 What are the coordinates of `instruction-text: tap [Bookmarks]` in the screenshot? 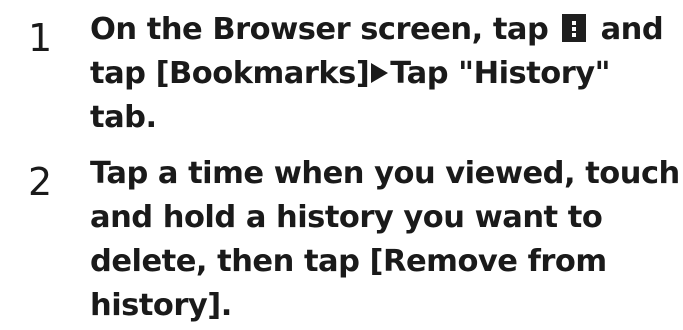 It's located at (230, 73).